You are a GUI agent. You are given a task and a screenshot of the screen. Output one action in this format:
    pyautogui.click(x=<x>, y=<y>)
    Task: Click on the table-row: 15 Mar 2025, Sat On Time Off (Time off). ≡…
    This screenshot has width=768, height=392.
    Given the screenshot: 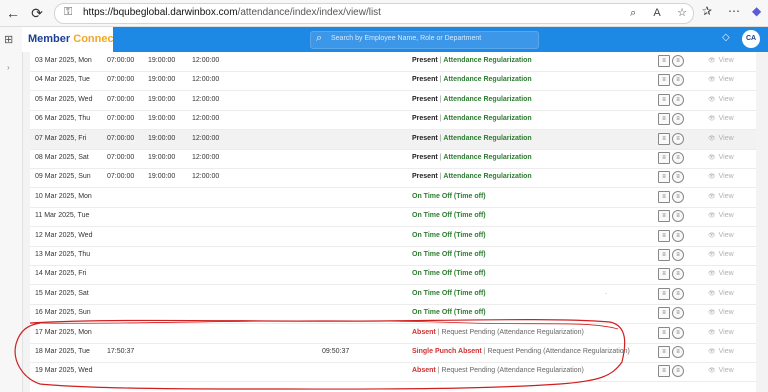 What is the action you would take?
    pyautogui.click(x=393, y=295)
    